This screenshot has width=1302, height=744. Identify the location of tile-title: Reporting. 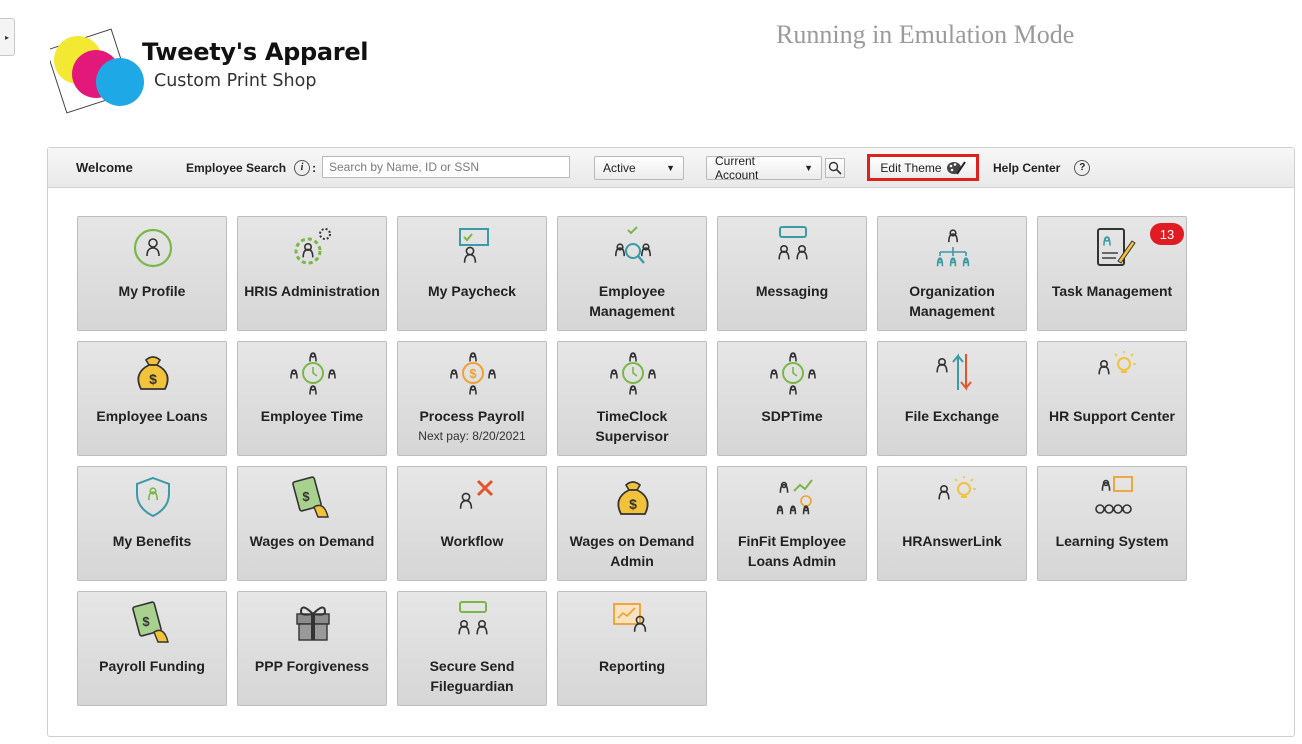
(632, 666).